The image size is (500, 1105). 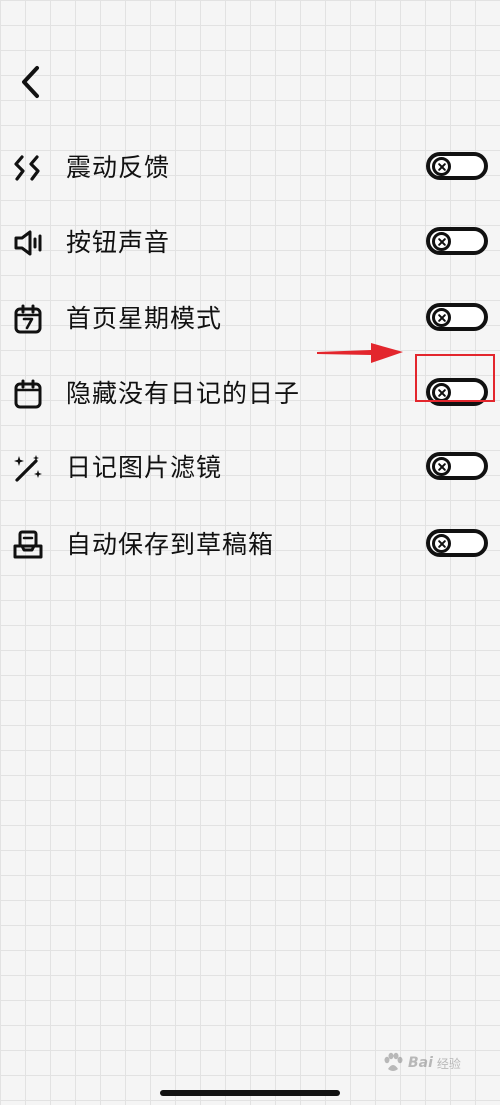 What do you see at coordinates (144, 318) in the screenshot?
I see `setting-label: 首页星期模式` at bounding box center [144, 318].